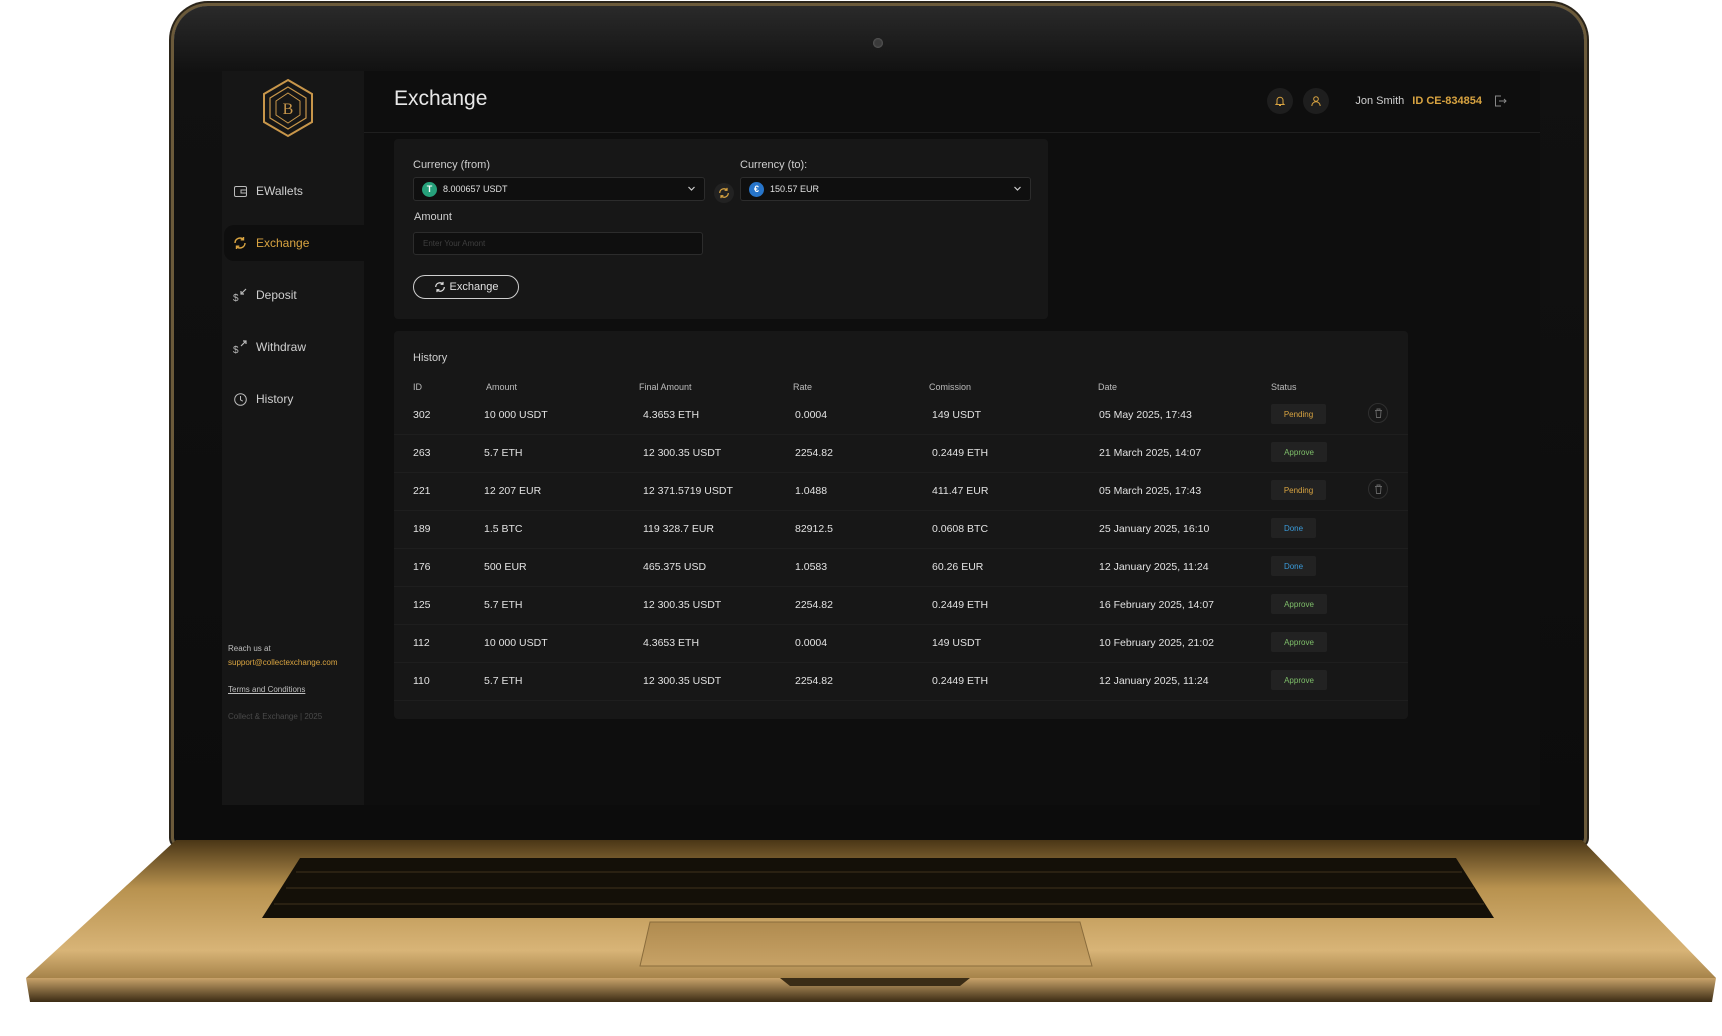  What do you see at coordinates (1380, 101) in the screenshot?
I see `user-name: Jon Smith` at bounding box center [1380, 101].